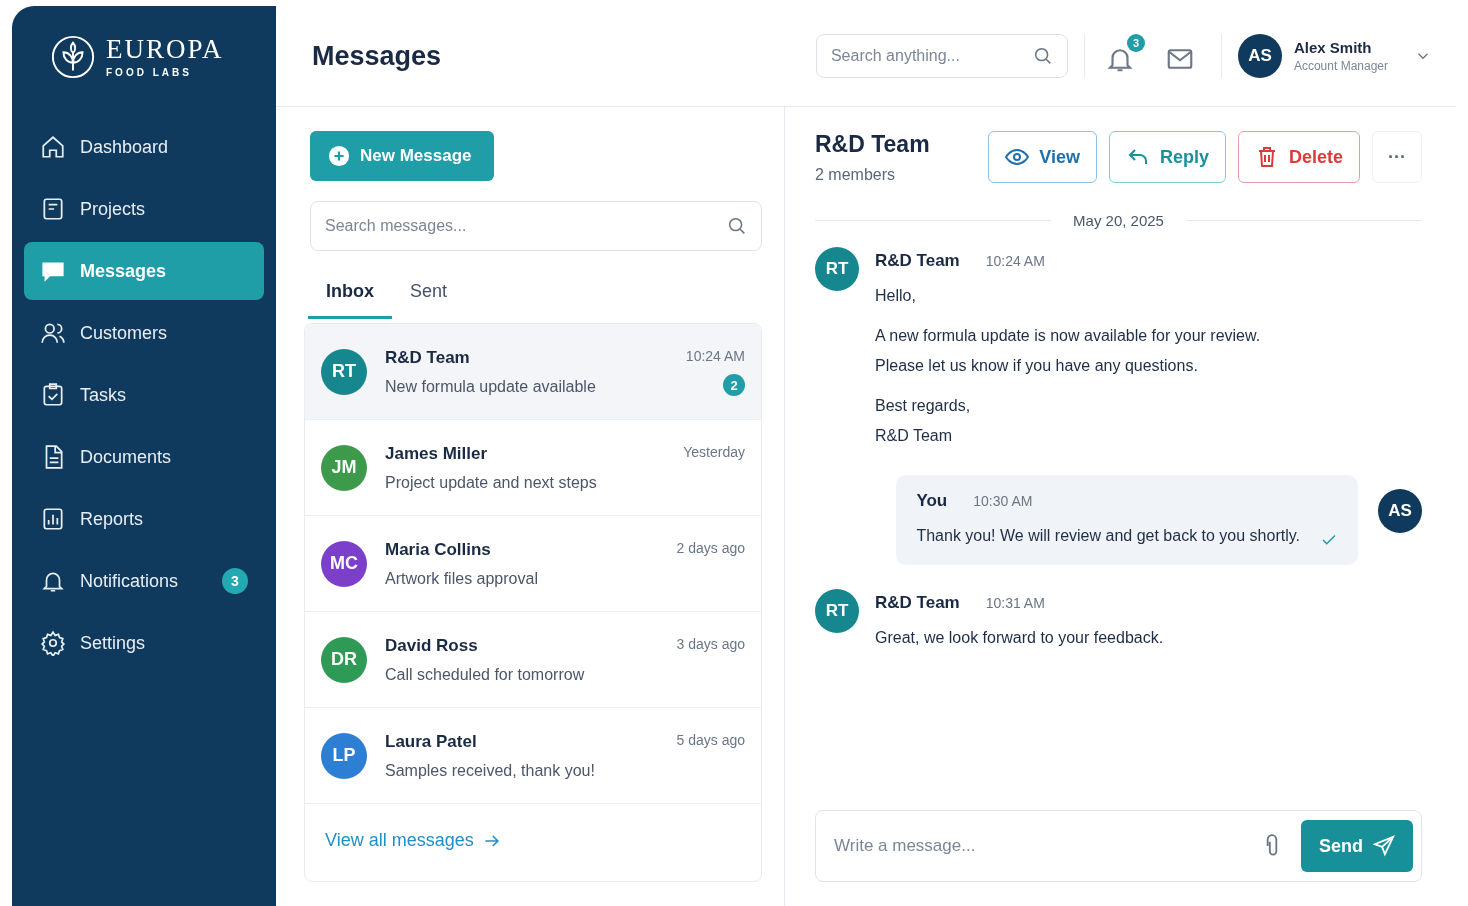 This screenshot has height=906, width=1468. Describe the element at coordinates (710, 740) in the screenshot. I see `message-time: 5 days ago` at that location.